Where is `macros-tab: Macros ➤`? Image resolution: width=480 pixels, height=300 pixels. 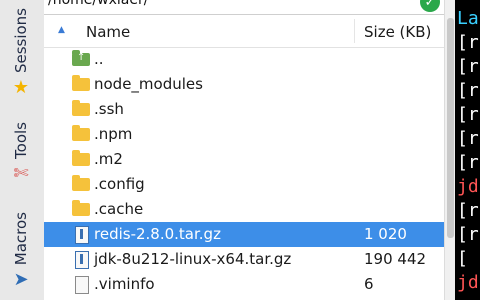
macros-tab: Macros ➤ is located at coordinates (21, 250).